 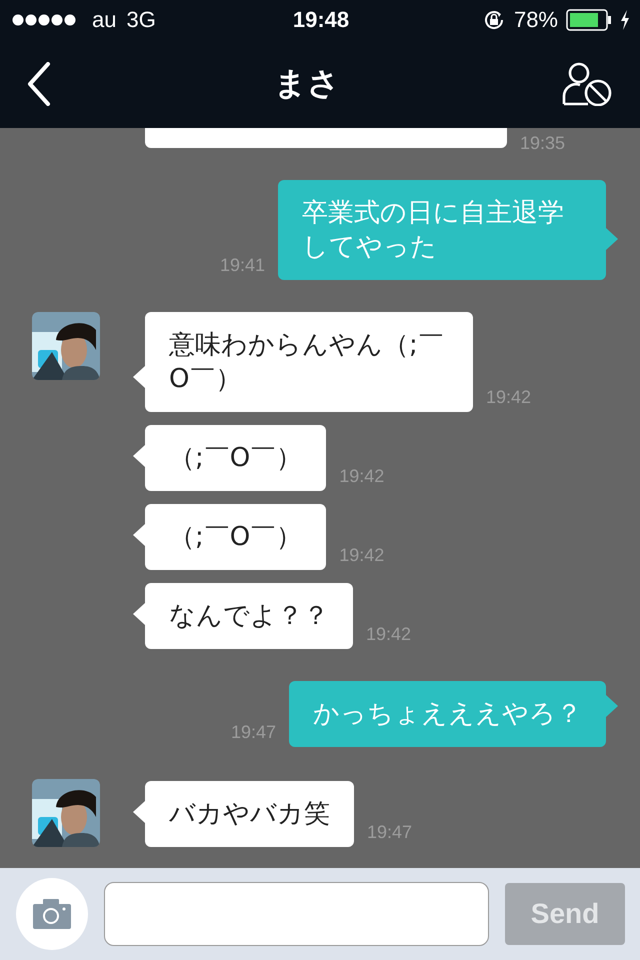 I want to click on message-field, so click(x=296, y=914).